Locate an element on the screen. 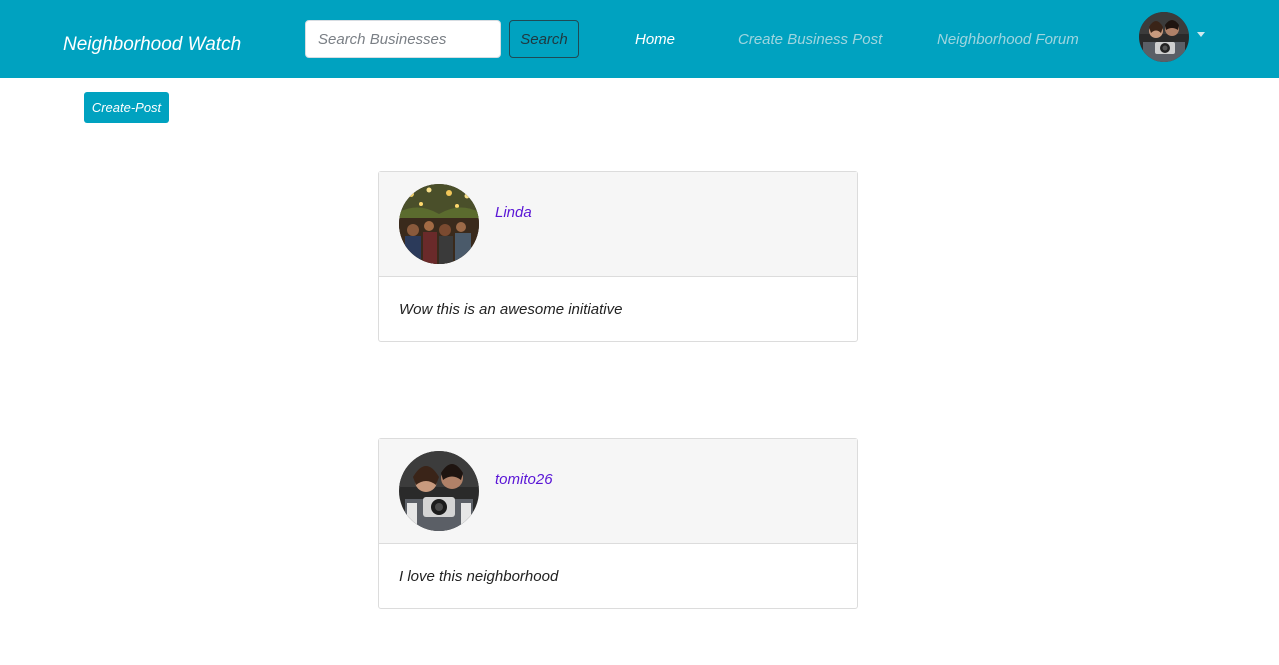 The height and width of the screenshot is (665, 1279). post-username: Linda is located at coordinates (513, 212).